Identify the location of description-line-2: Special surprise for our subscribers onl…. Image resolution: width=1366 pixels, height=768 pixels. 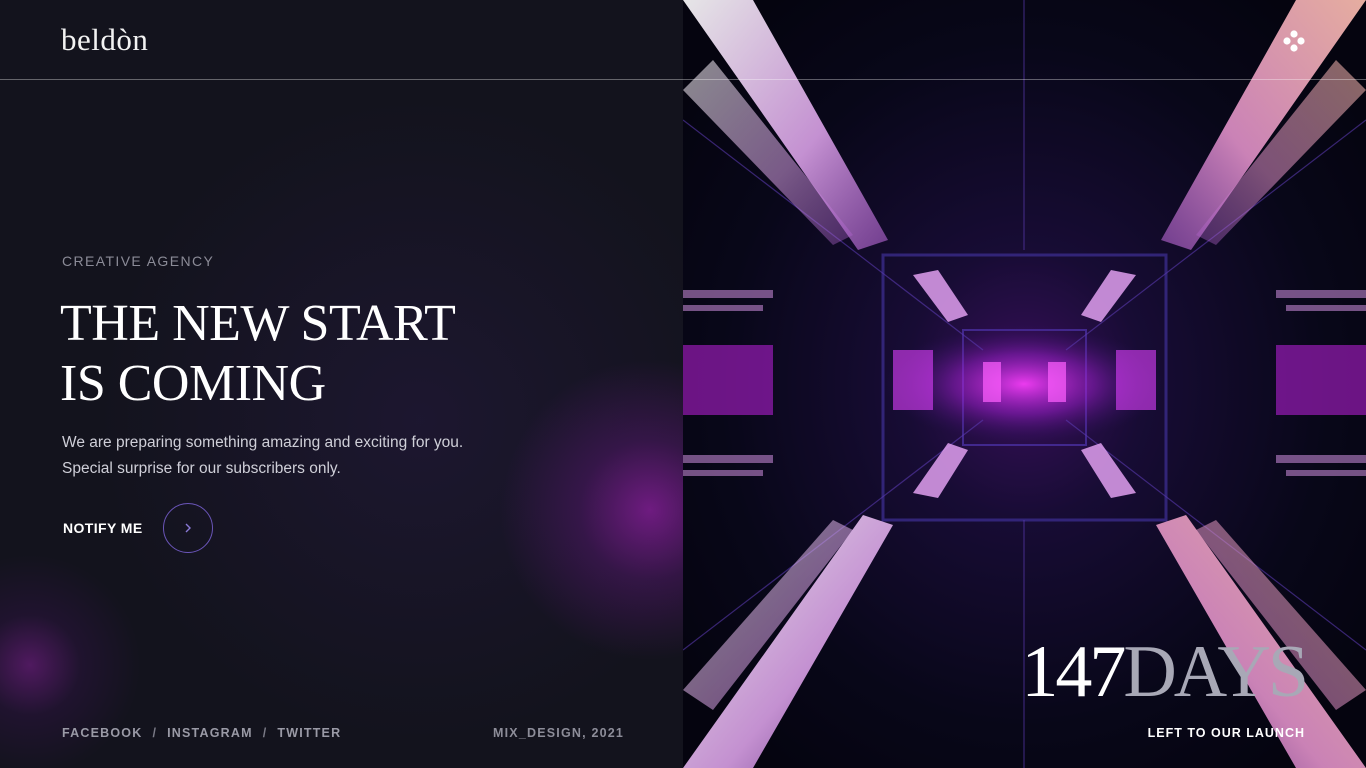
(201, 468).